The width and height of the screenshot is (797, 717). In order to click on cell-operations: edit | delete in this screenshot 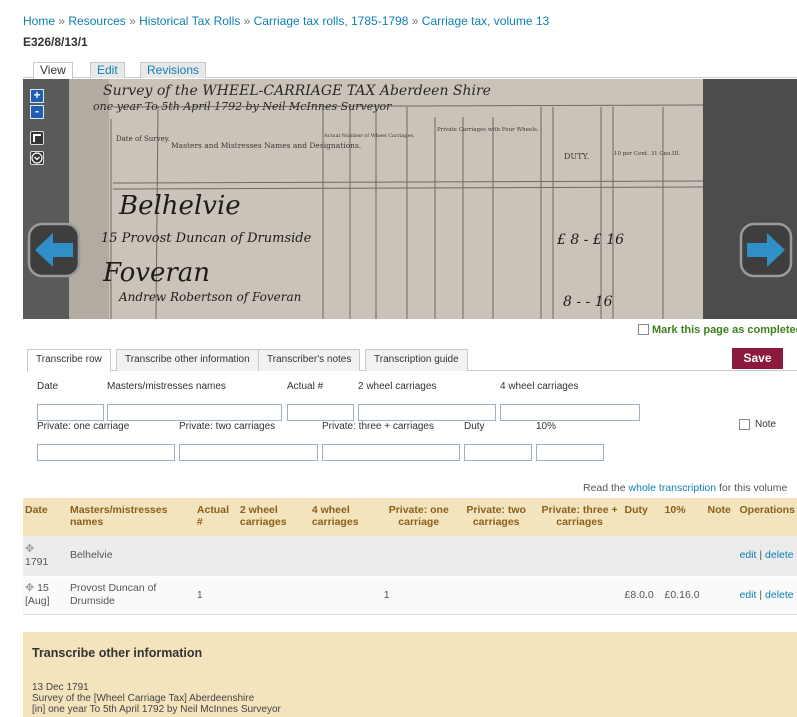, I will do `click(767, 595)`.